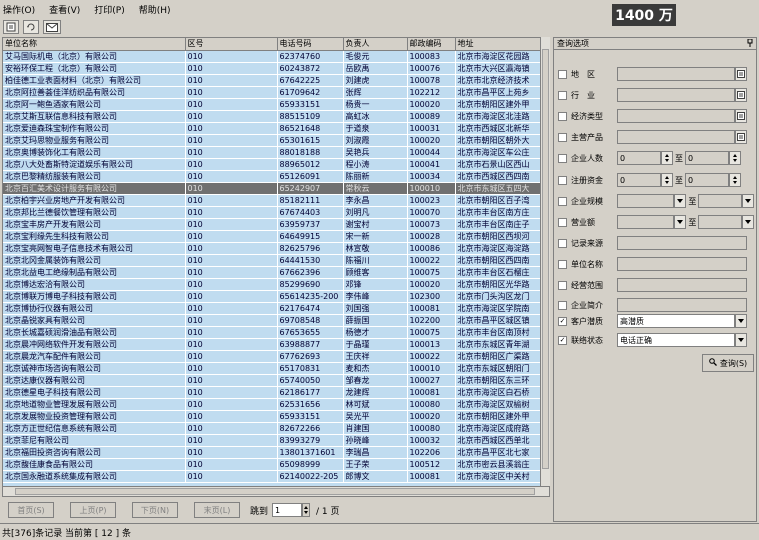  I want to click on menu-operate: 操作(O), so click(19, 9).